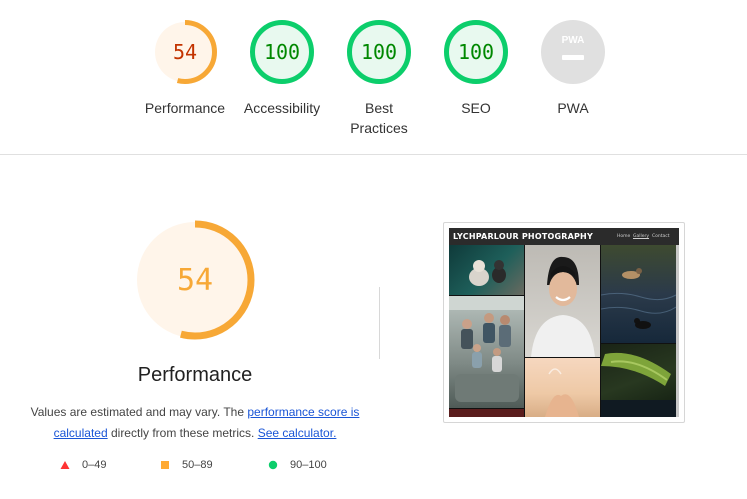 The width and height of the screenshot is (747, 499). I want to click on legend-fail: 0–49, so click(83, 465).